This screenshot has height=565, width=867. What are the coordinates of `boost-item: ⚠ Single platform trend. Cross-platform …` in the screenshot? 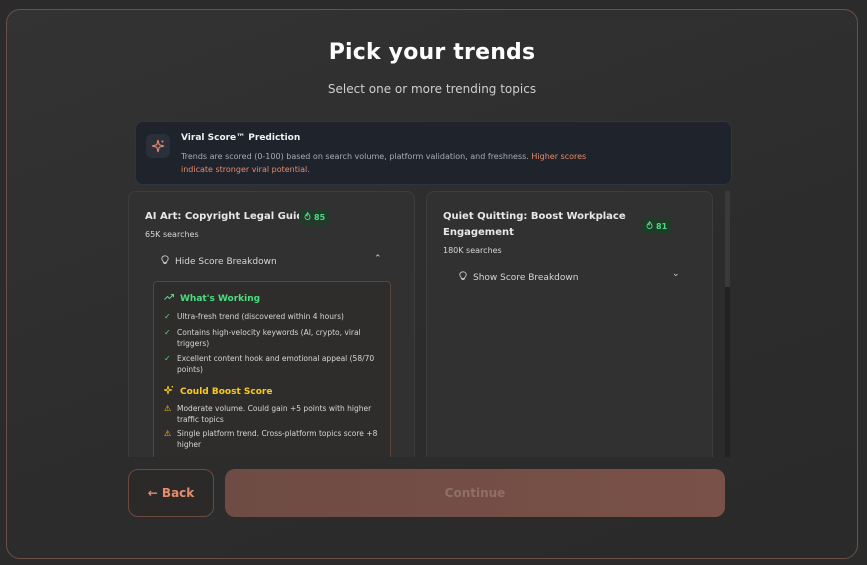 It's located at (271, 439).